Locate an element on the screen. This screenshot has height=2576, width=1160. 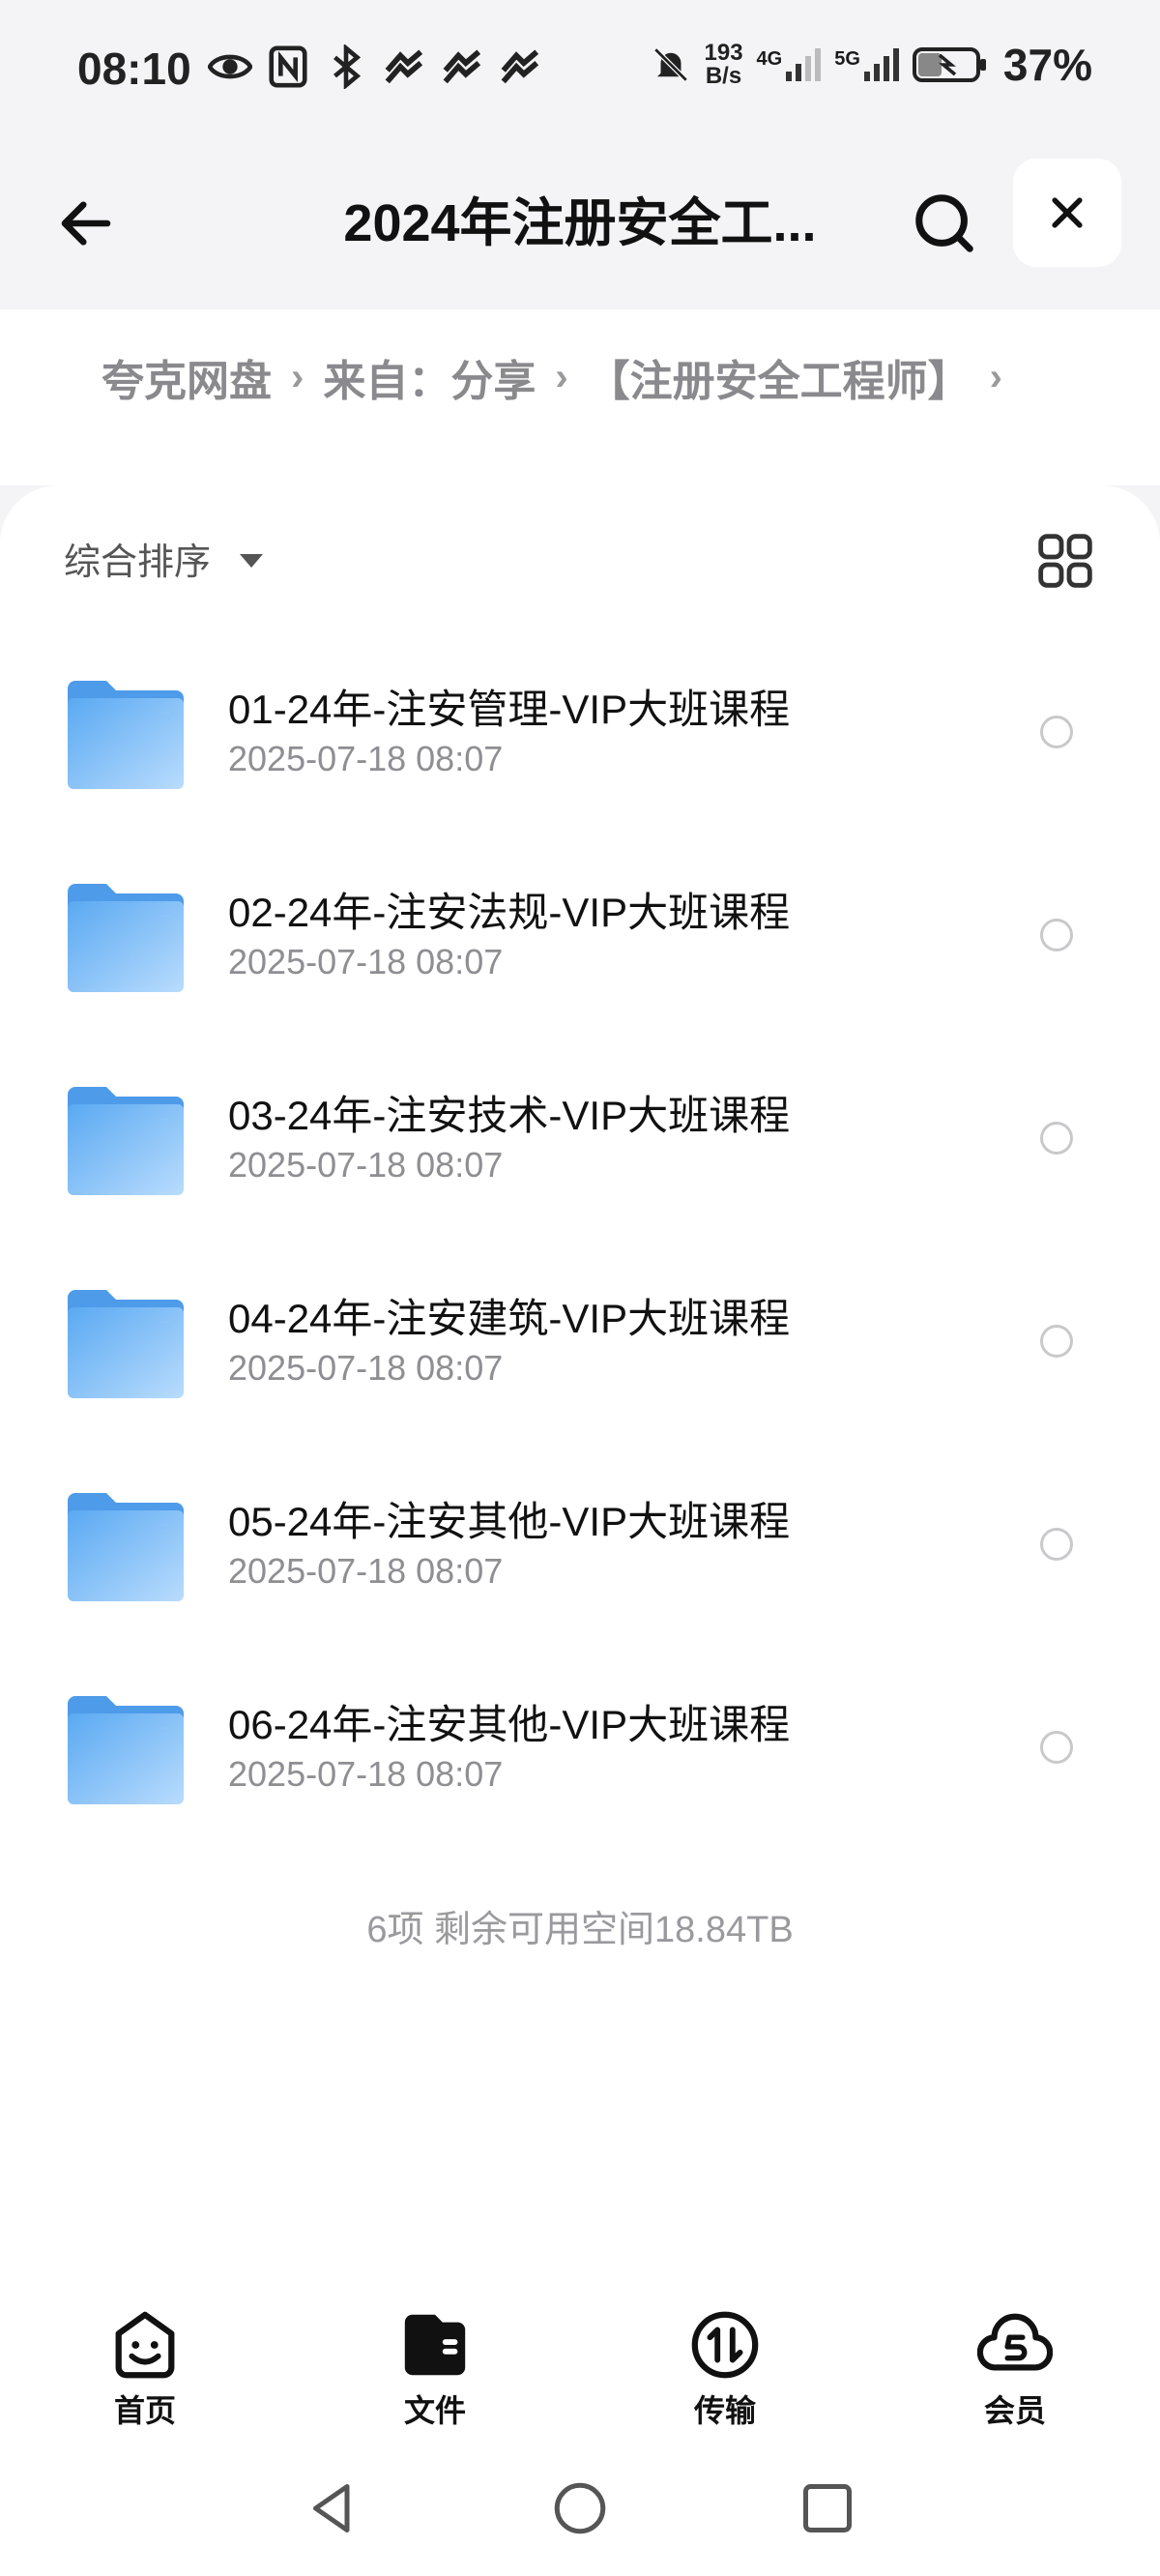
breadcrumb: 夸克网盘 › 来自：分享 › 【注册安全工程师】 › is located at coordinates (580, 397).